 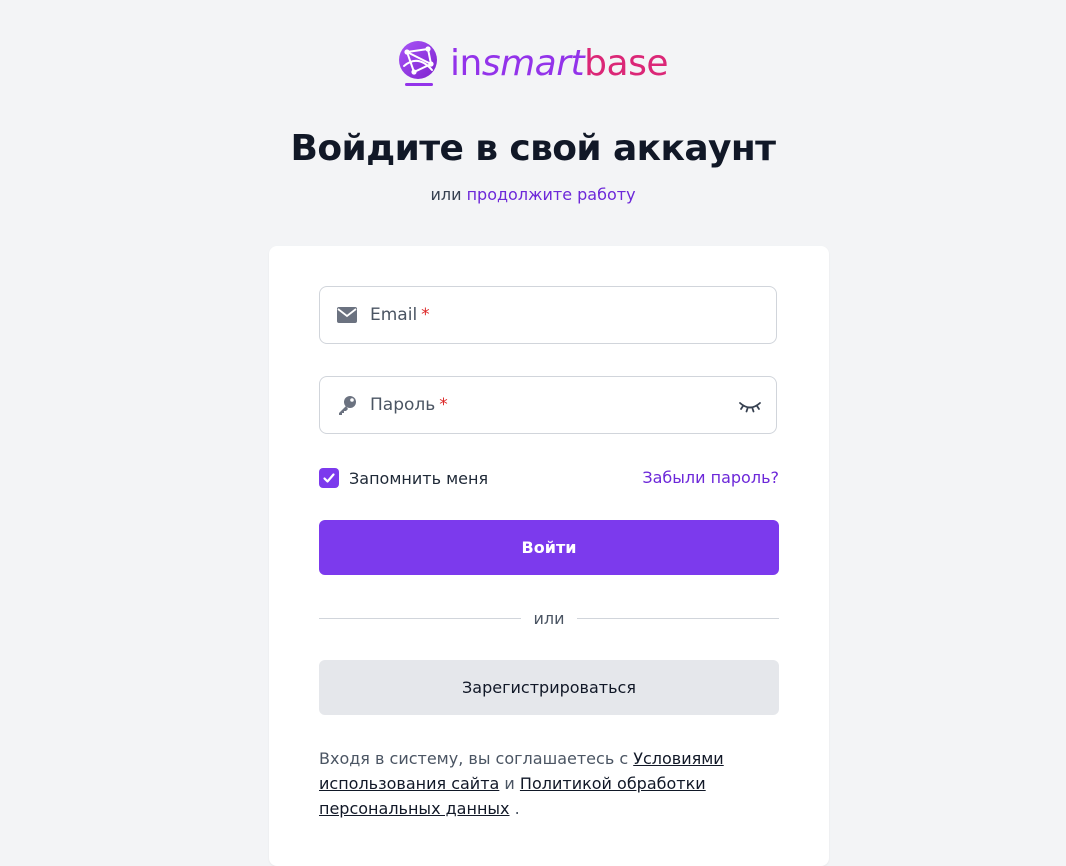 What do you see at coordinates (710, 477) in the screenshot?
I see `forgot-password-link: Забыли пароль?` at bounding box center [710, 477].